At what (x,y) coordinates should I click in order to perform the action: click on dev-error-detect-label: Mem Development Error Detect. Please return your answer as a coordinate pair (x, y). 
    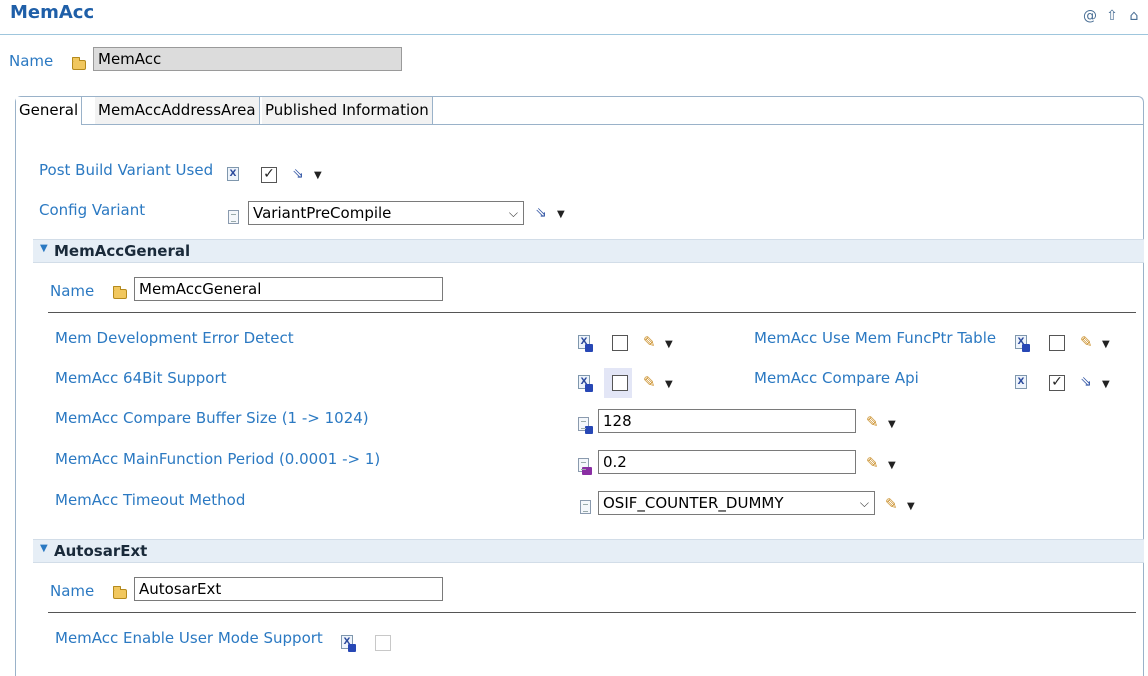
    Looking at the image, I should click on (174, 338).